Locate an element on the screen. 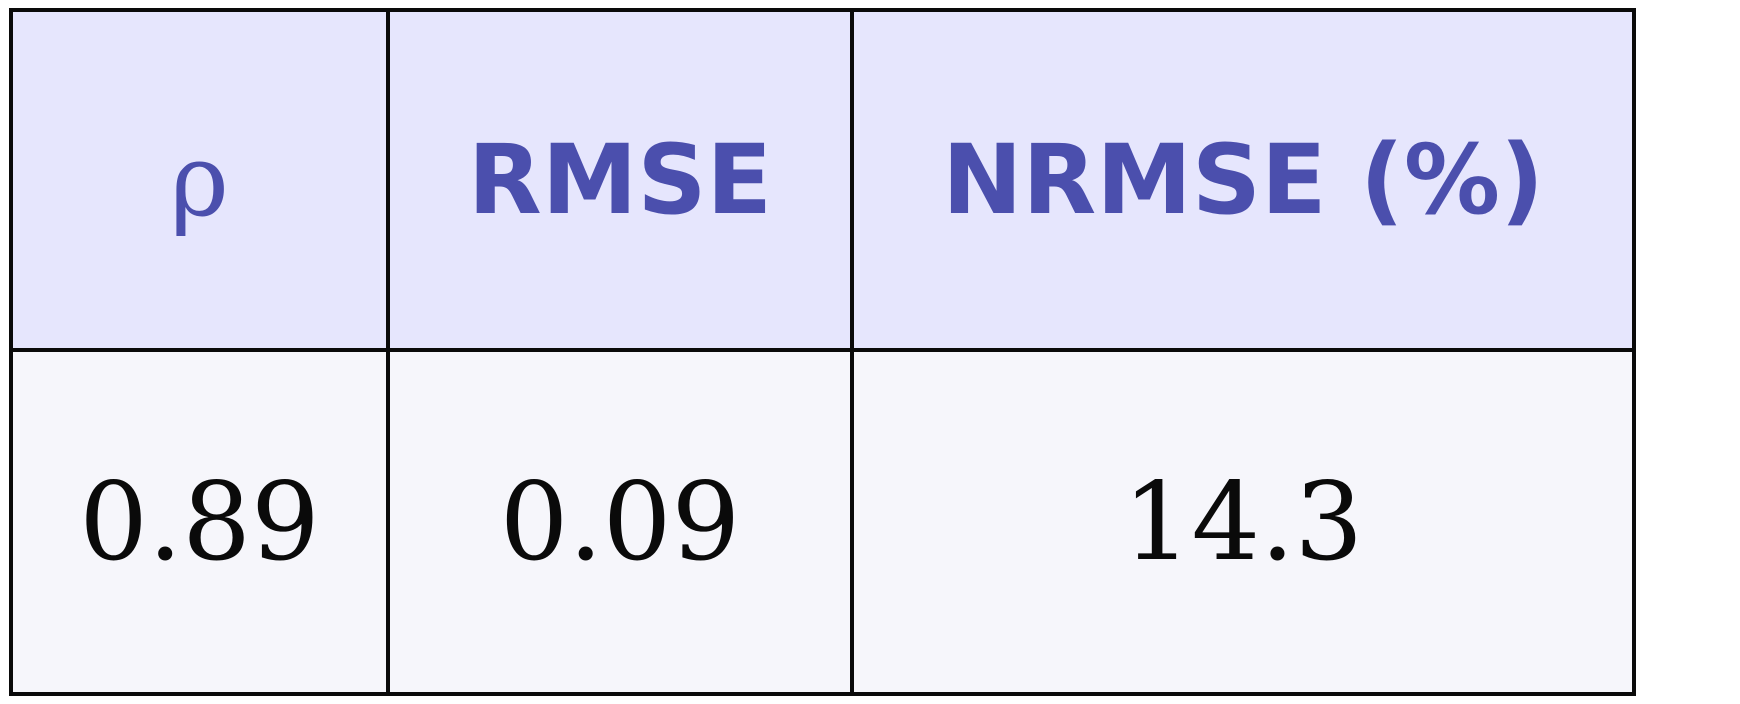 The width and height of the screenshot is (1740, 704). cell-rmse-value: 0.09 is located at coordinates (620, 522).